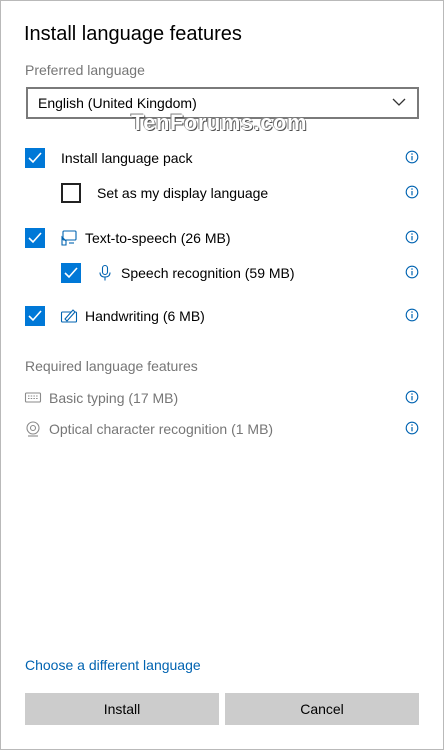 The image size is (444, 750). What do you see at coordinates (145, 316) in the screenshot?
I see `handwriting-label: Handwriting (6 MB)` at bounding box center [145, 316].